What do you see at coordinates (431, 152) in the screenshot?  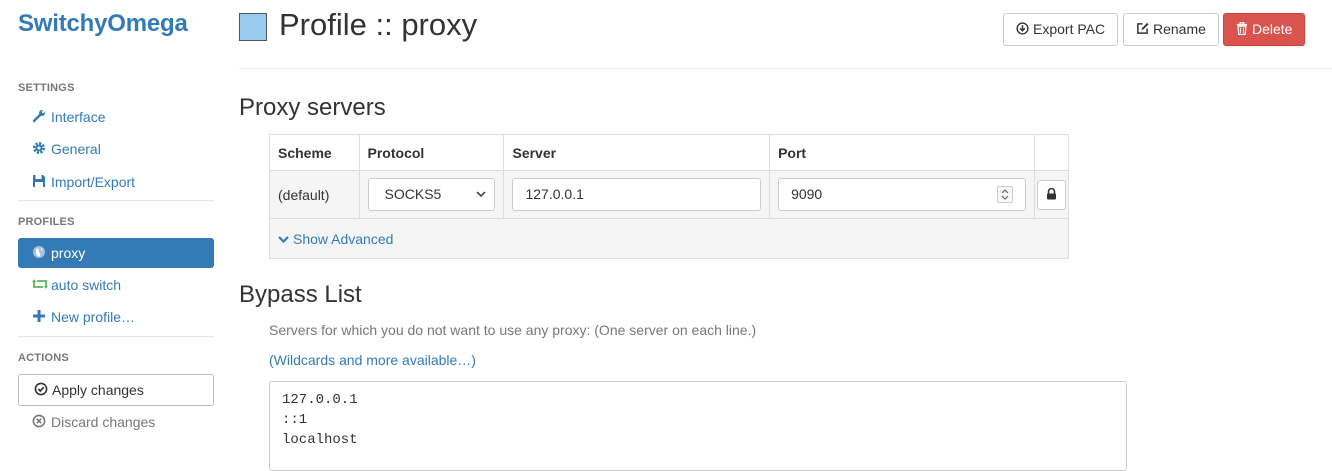 I see `column-header-protocol: Protocol` at bounding box center [431, 152].